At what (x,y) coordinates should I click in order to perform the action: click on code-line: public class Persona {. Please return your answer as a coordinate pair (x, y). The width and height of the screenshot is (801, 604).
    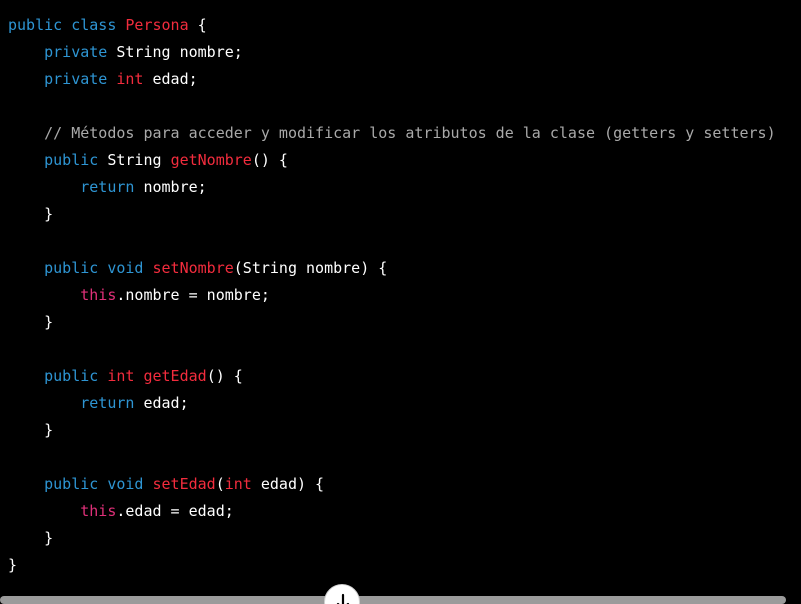
    Looking at the image, I should click on (392, 25).